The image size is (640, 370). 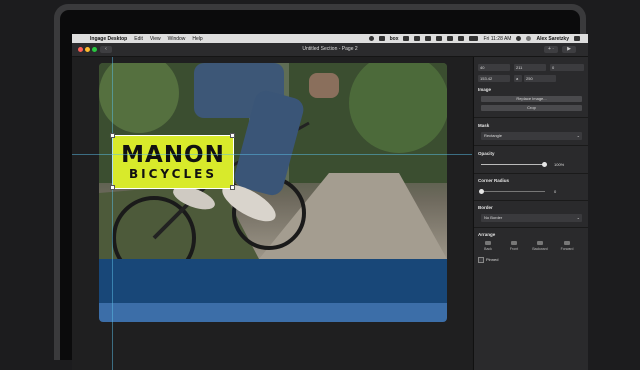 What do you see at coordinates (514, 249) in the screenshot?
I see `arrange-front-label: Front` at bounding box center [514, 249].